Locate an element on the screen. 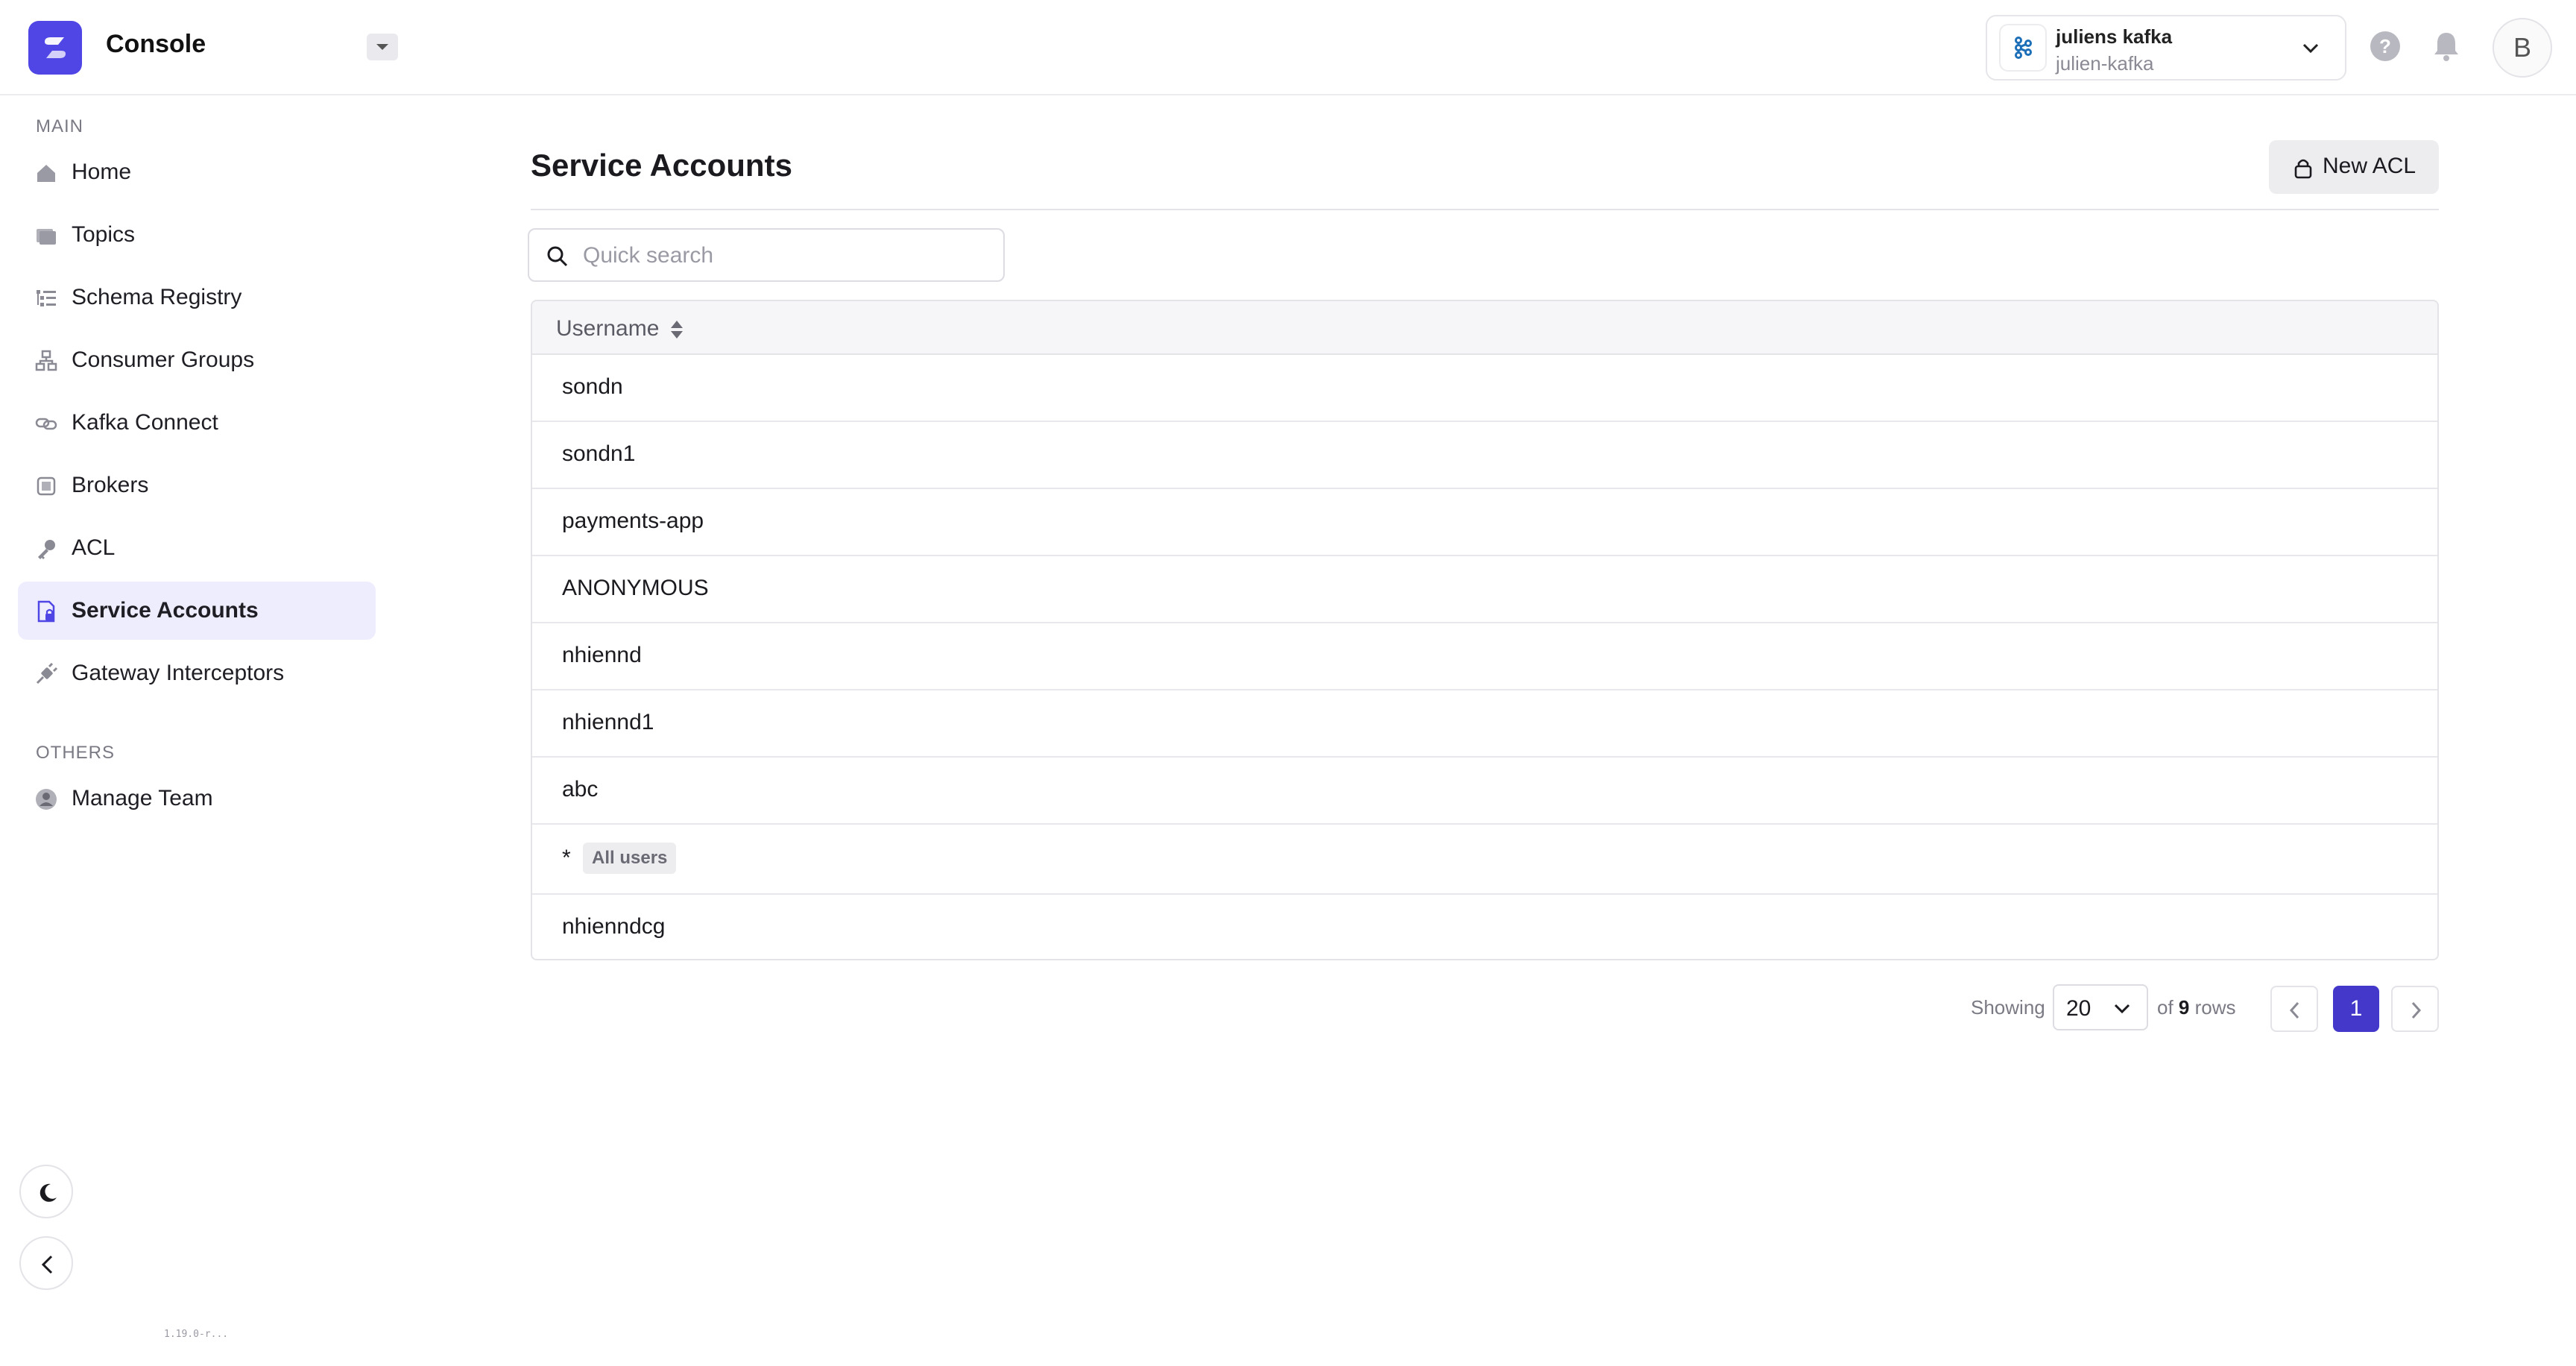 The width and height of the screenshot is (2576, 1366). search-input is located at coordinates (784, 255).